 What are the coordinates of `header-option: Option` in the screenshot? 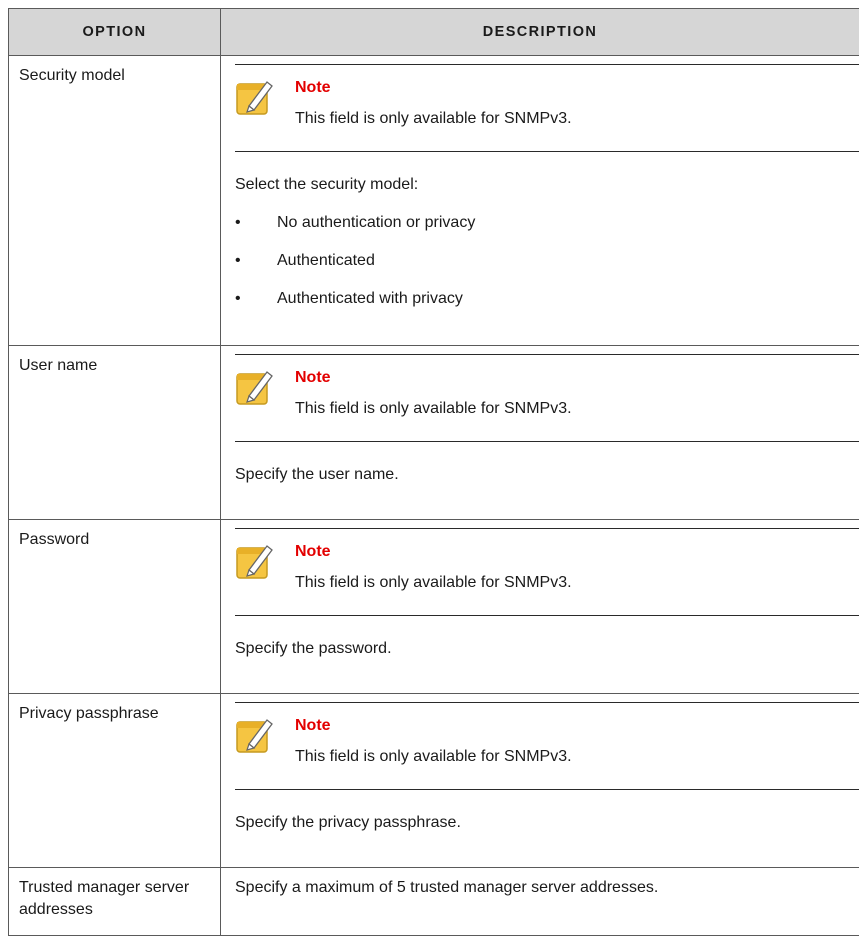 It's located at (114, 32).